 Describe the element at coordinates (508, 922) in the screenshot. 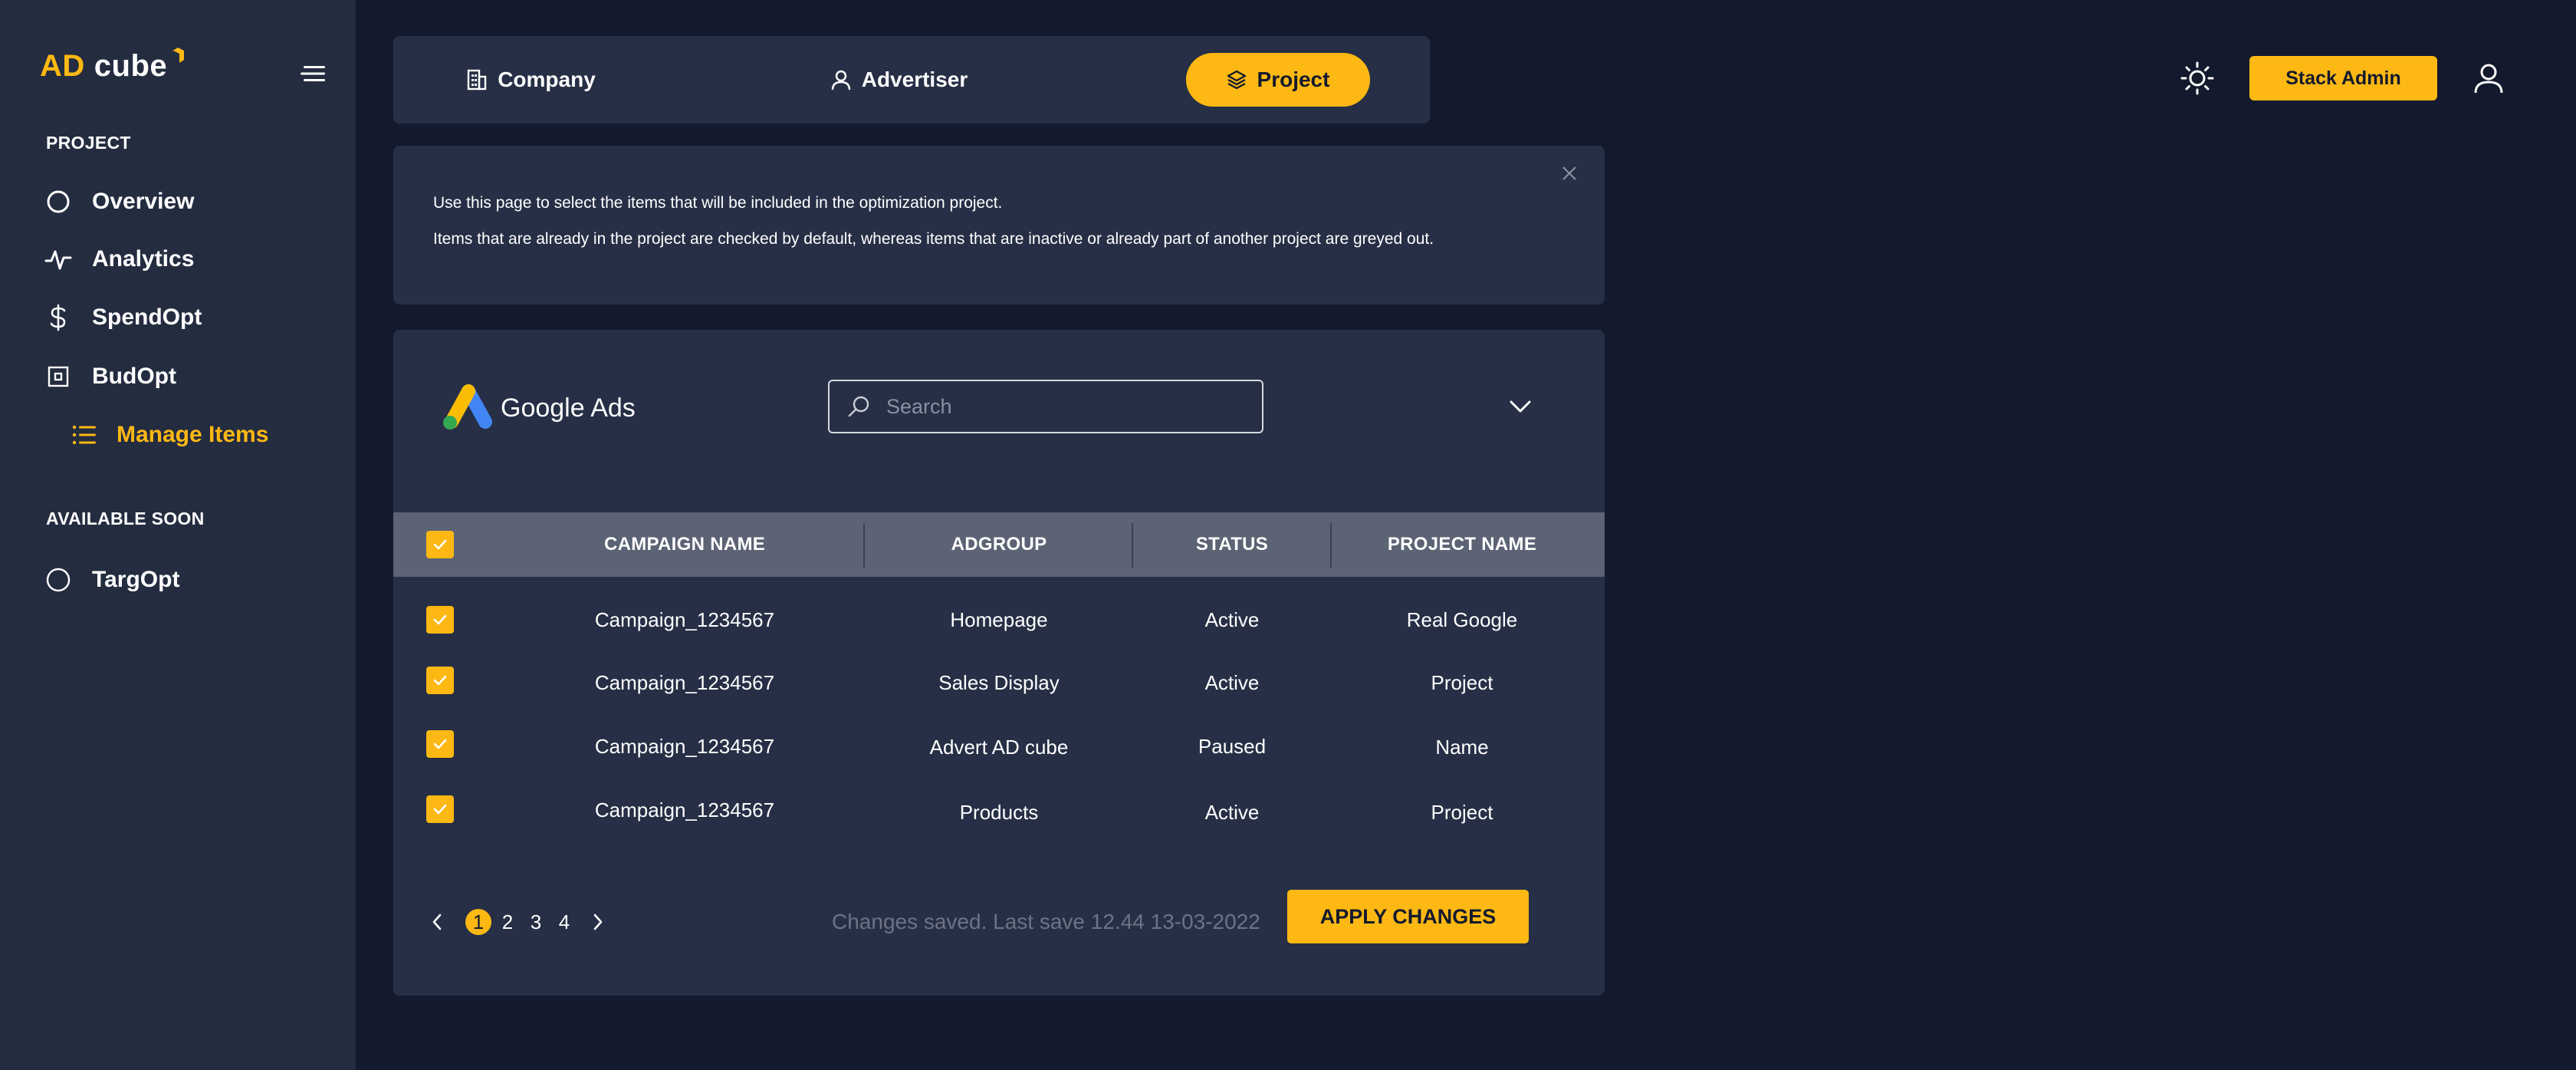

I see `page-button-2: 2` at that location.